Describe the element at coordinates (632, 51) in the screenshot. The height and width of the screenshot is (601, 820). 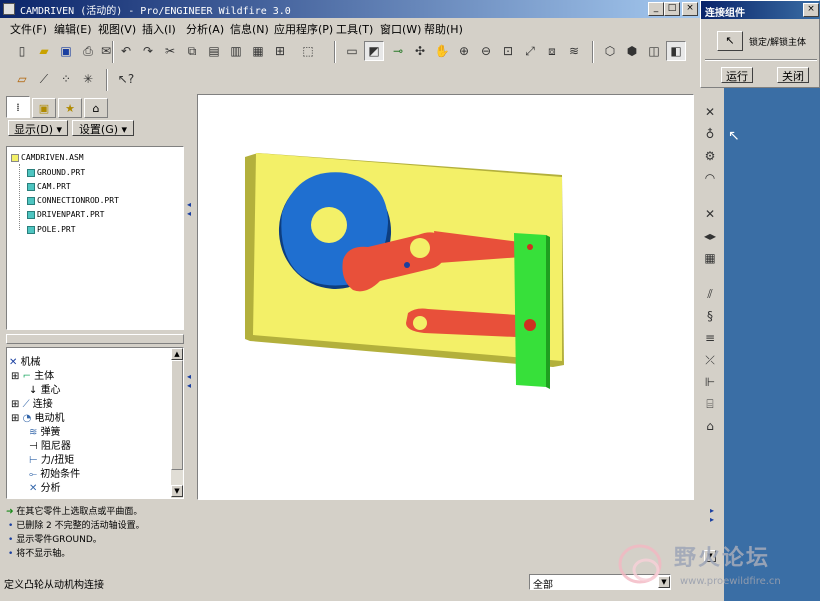
I see `hidden-line-icon: ⬢` at that location.